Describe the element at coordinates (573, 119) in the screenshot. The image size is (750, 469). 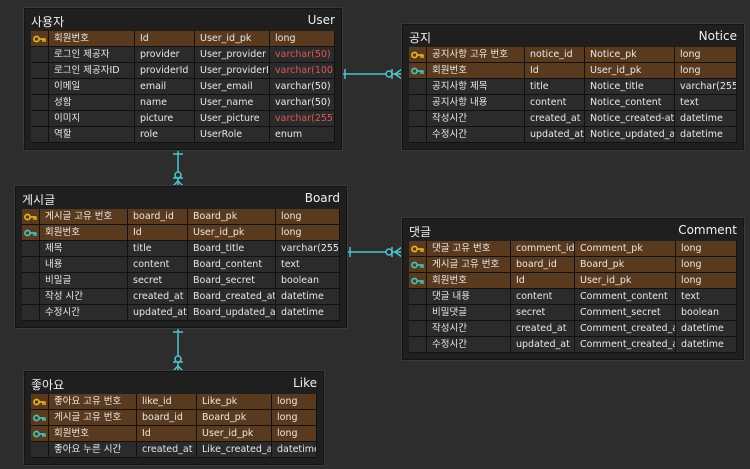
I see `table-row: 작성시간 created_at Notice_created-at datetime` at that location.